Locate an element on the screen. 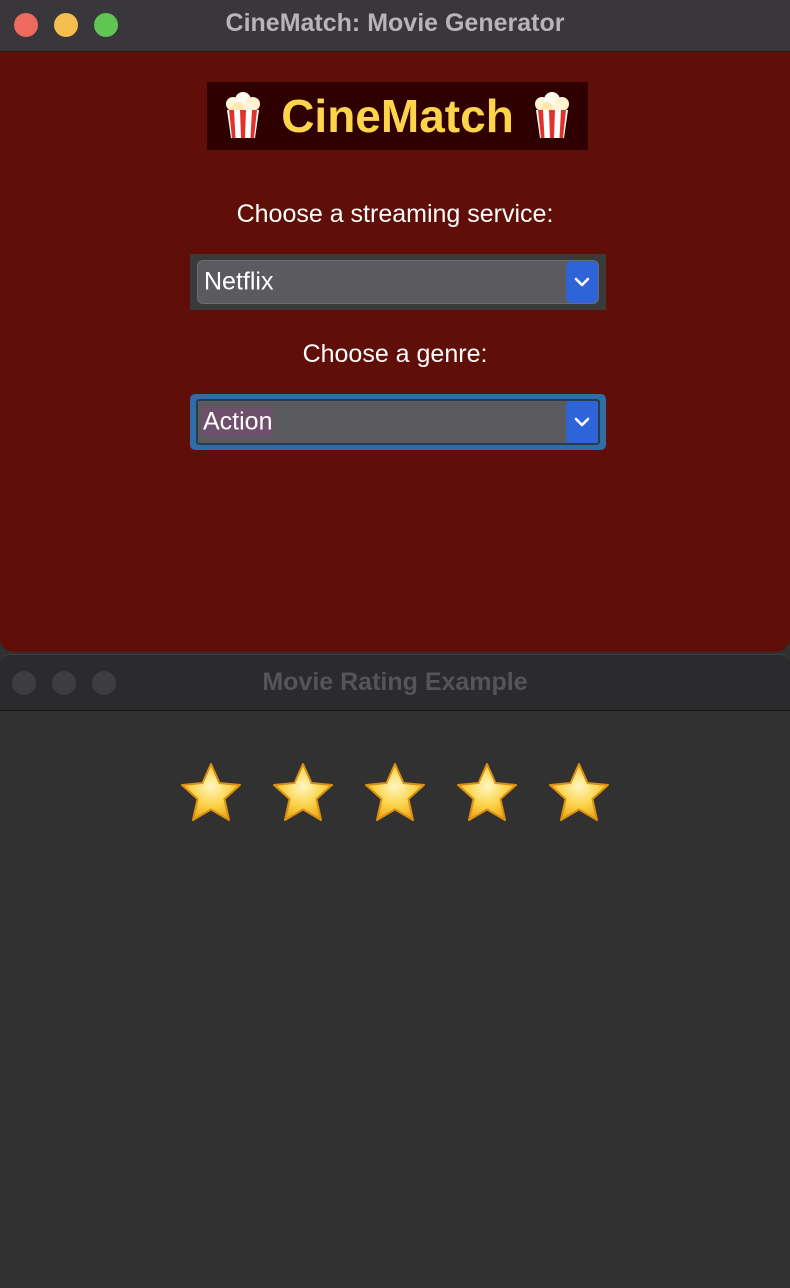 The width and height of the screenshot is (790, 1288). genre-dropdown-button is located at coordinates (582, 422).